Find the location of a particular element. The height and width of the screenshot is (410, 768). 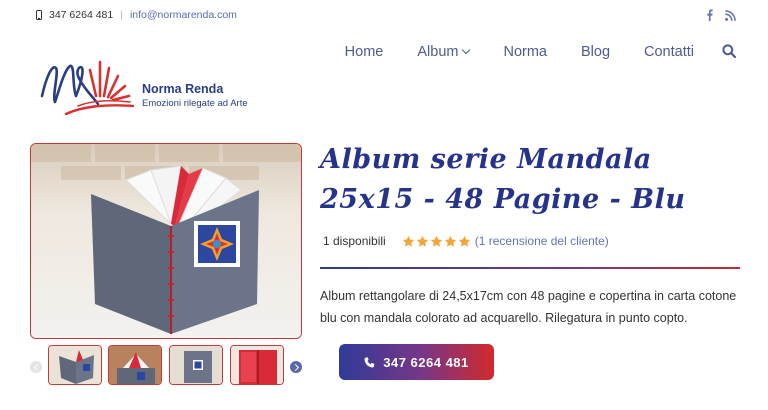

nav-item-album-label: Album is located at coordinates (438, 52).